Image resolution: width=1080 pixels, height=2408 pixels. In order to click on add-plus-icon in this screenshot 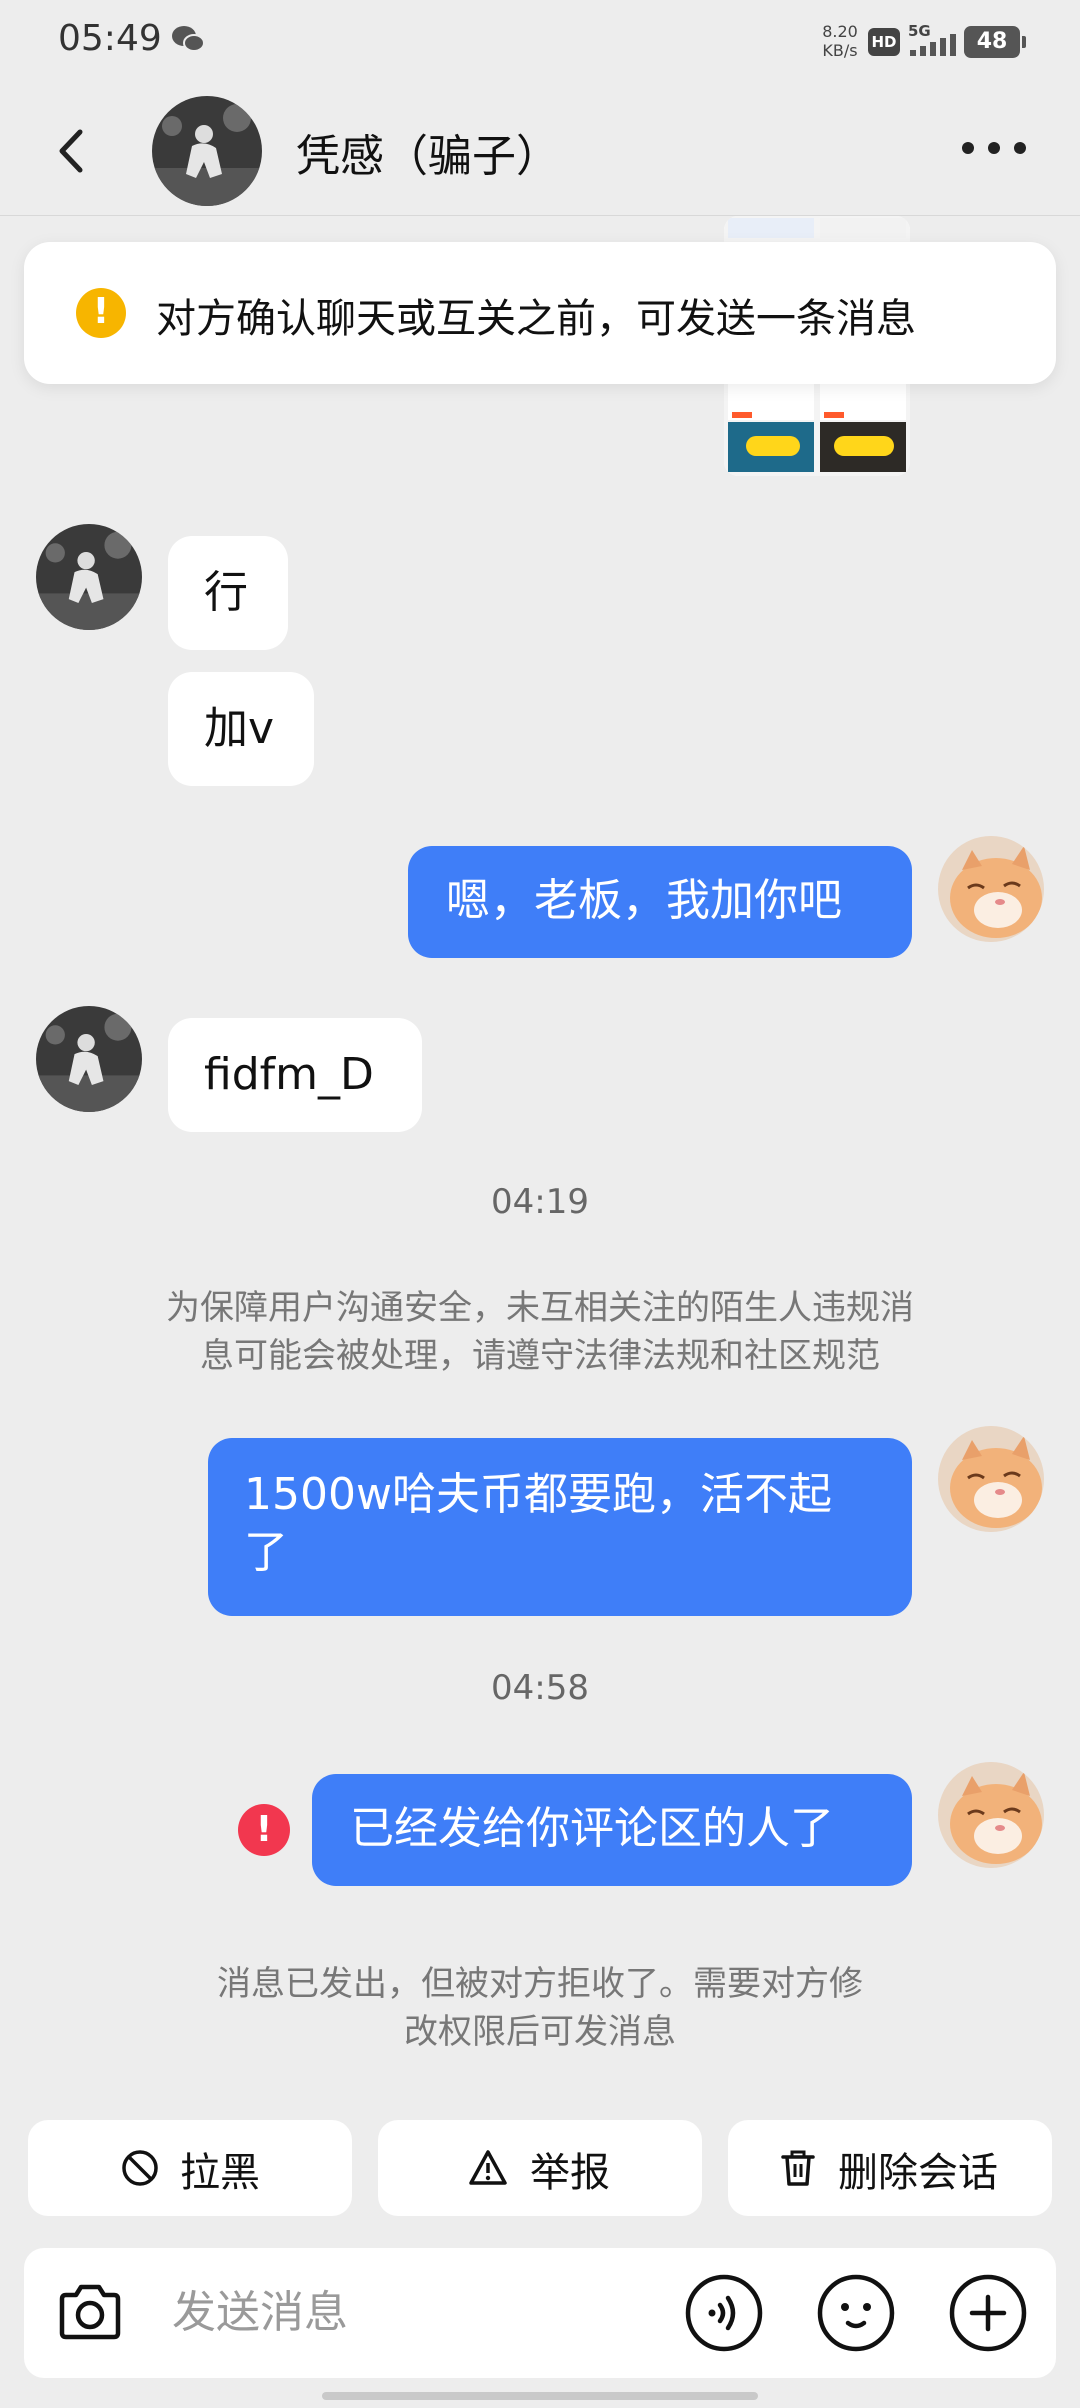, I will do `click(988, 2313)`.